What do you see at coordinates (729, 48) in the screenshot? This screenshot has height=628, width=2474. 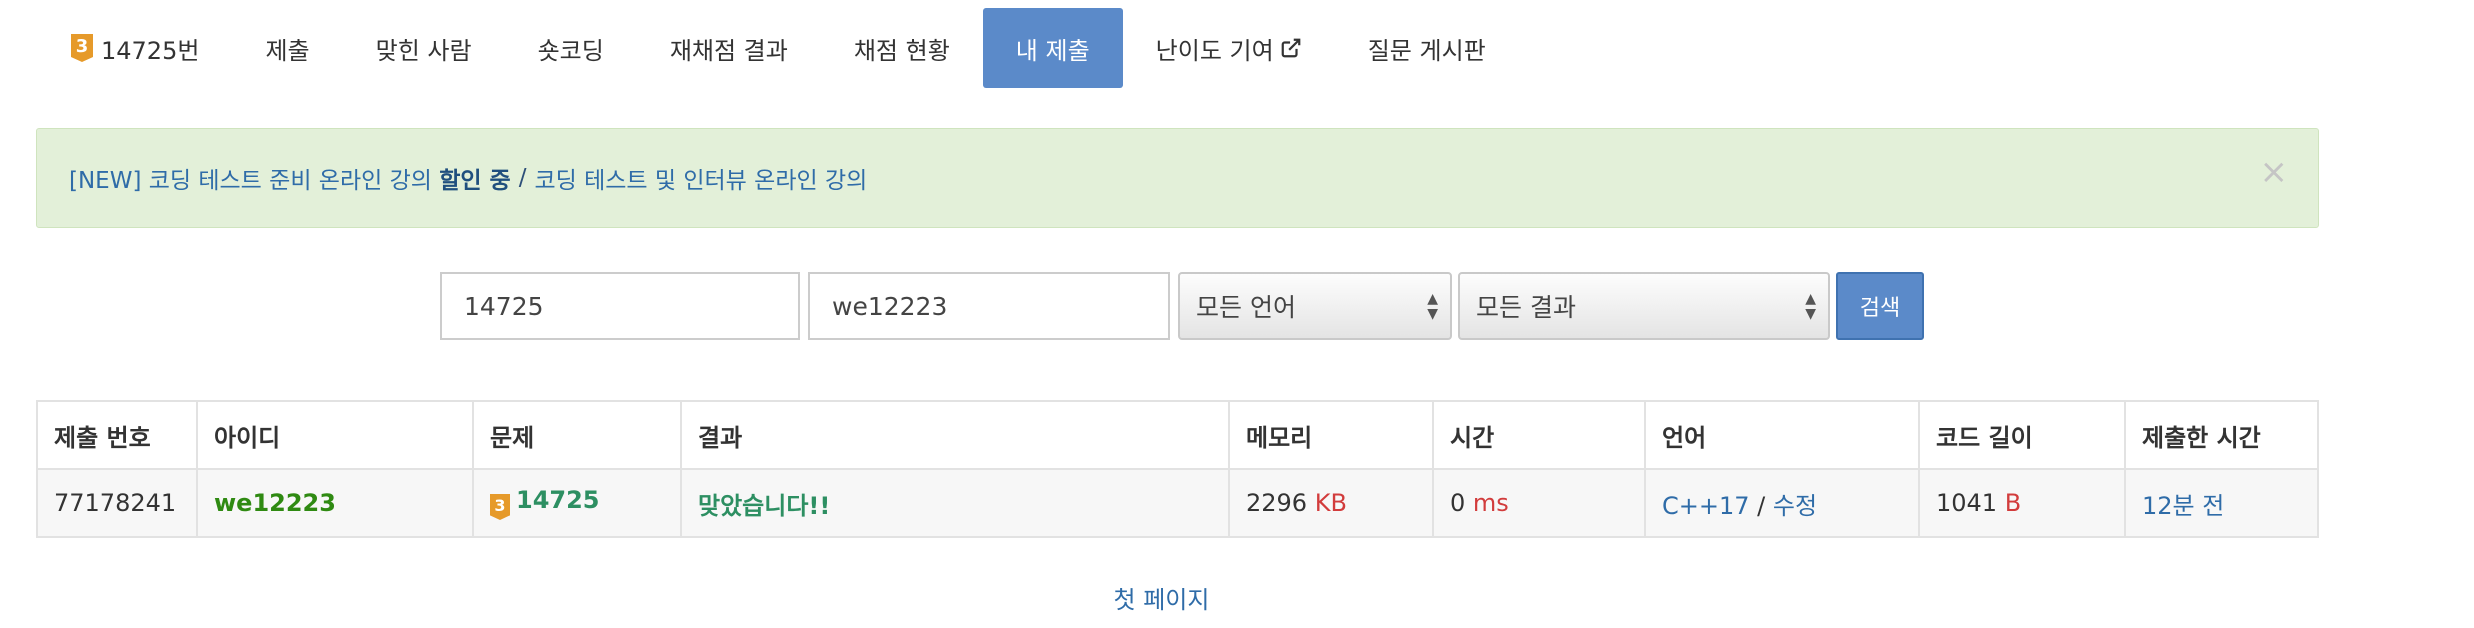 I see `tab-rejudge: 재채점 결과` at bounding box center [729, 48].